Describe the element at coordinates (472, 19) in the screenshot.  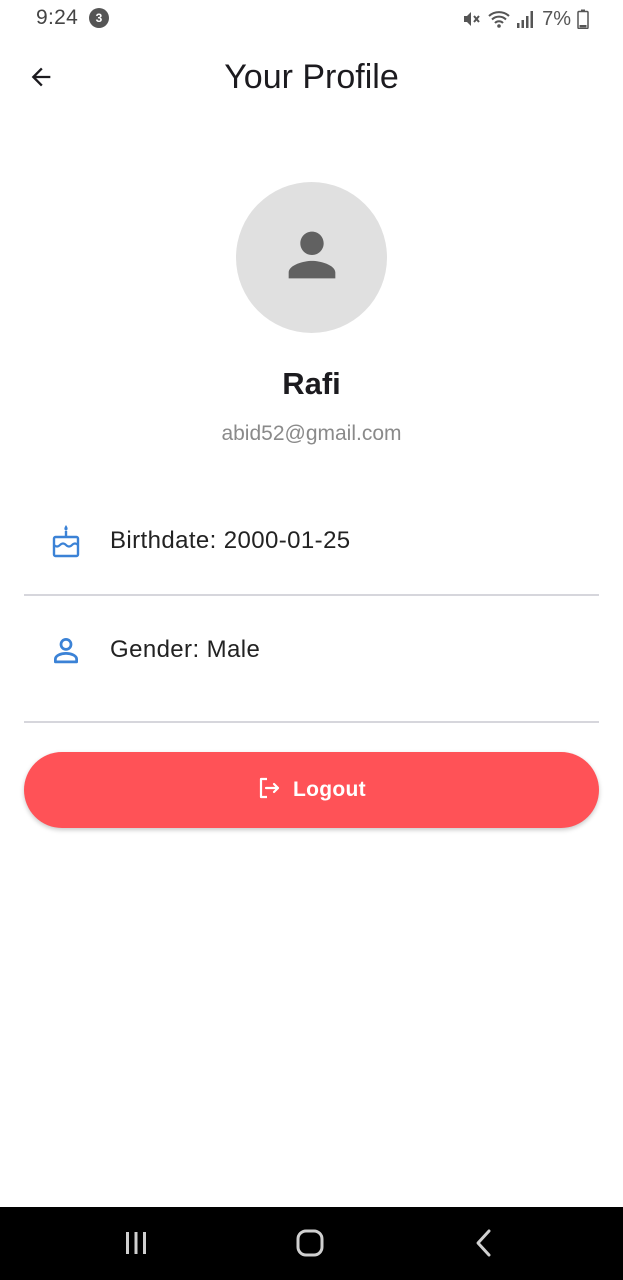
I see `mute-icon` at that location.